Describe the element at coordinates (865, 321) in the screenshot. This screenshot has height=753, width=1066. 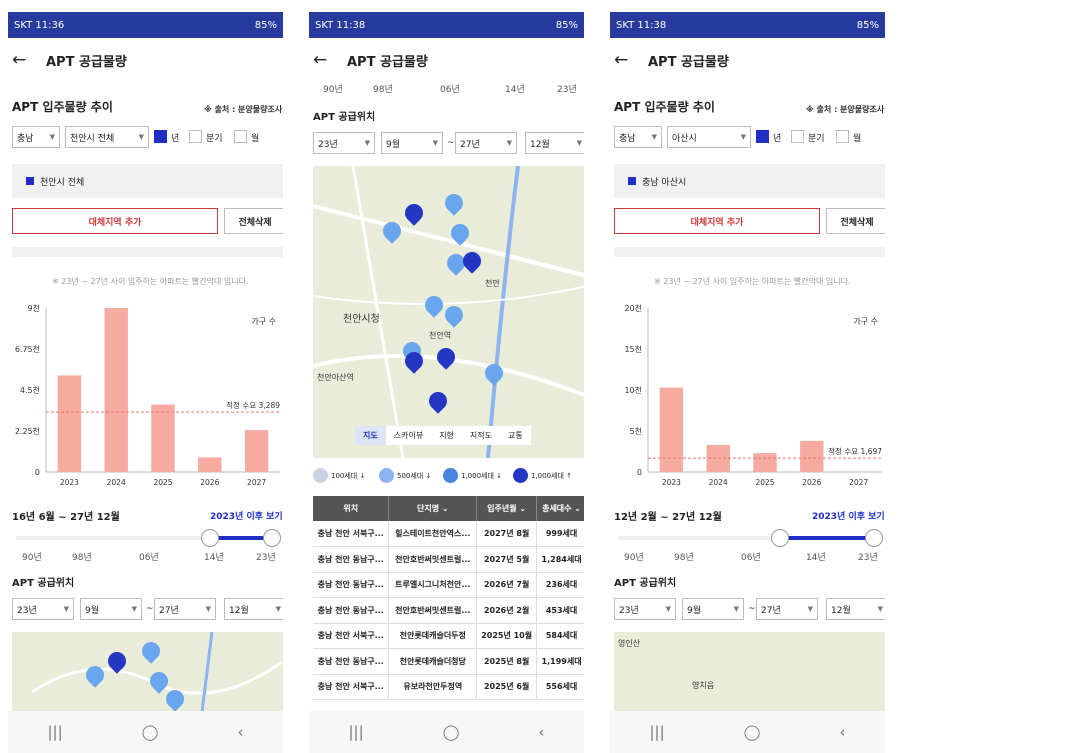
I see `legend-label: 가구 수` at that location.